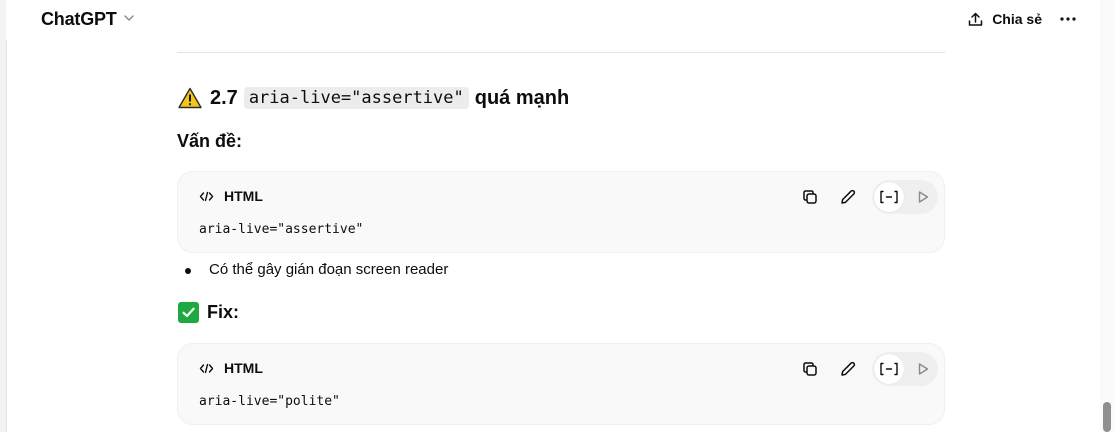  What do you see at coordinates (561, 52) in the screenshot?
I see `section-divider` at bounding box center [561, 52].